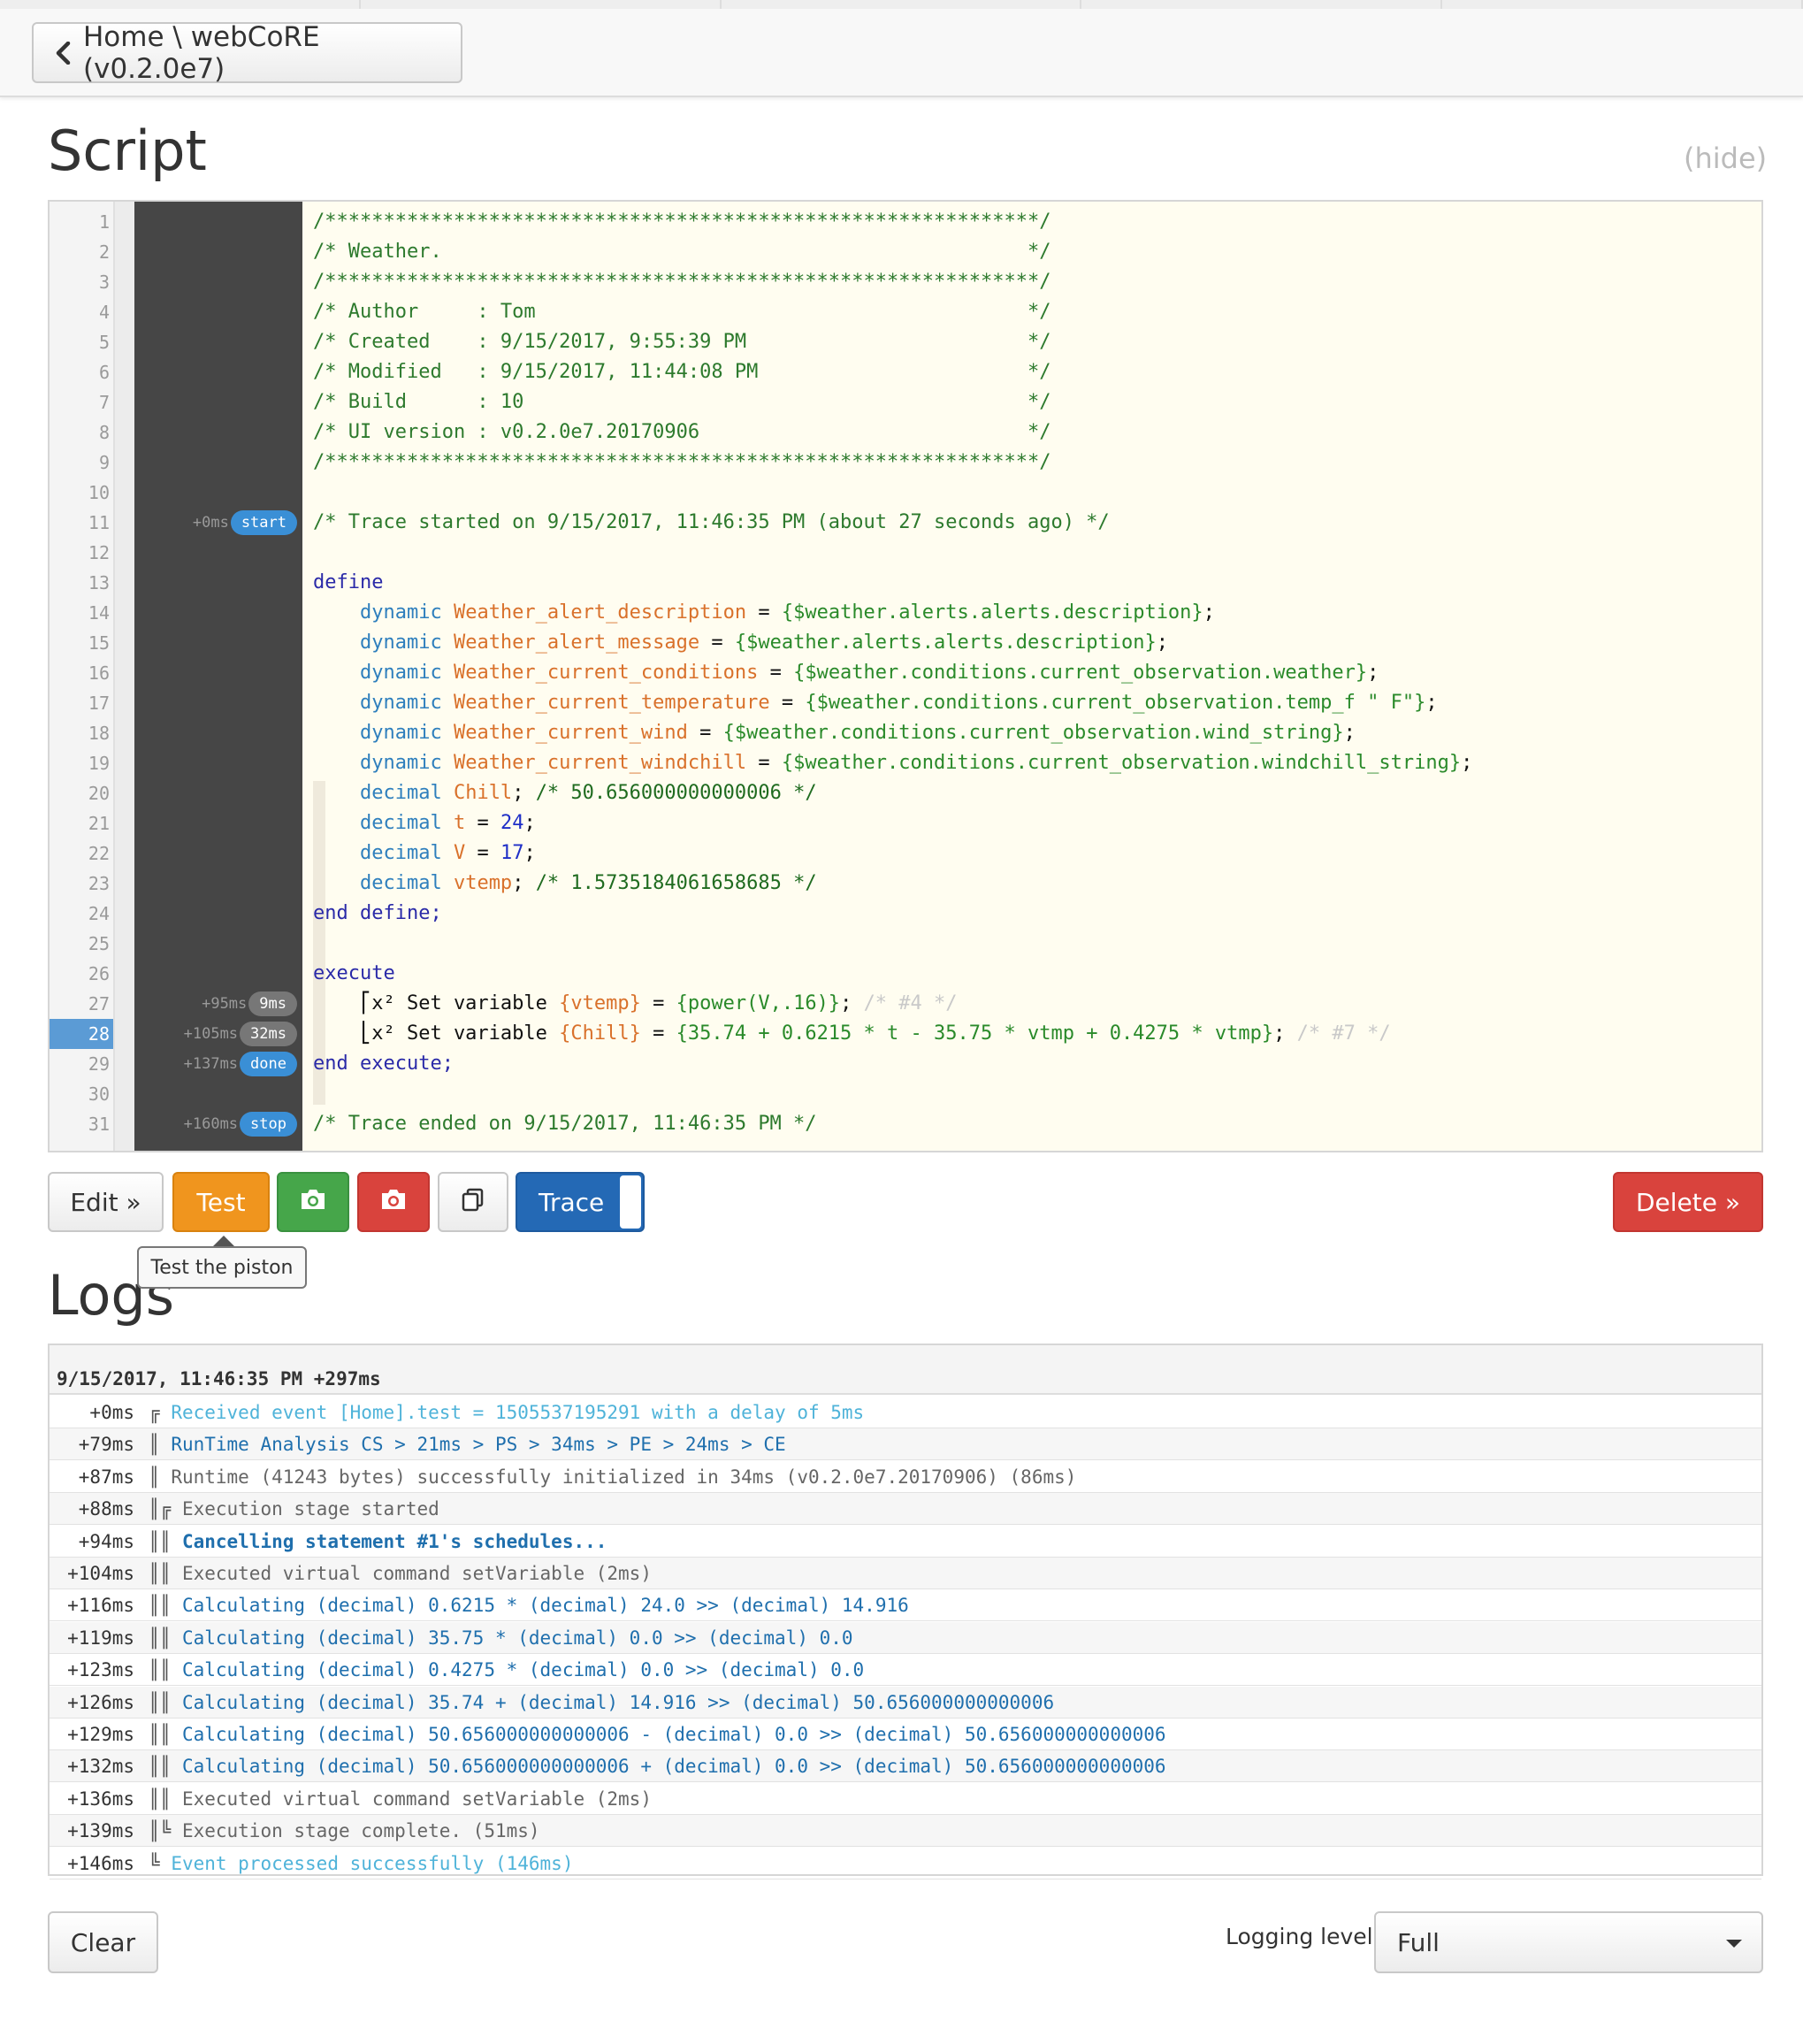  What do you see at coordinates (80, 914) in the screenshot?
I see `line-number: 24` at bounding box center [80, 914].